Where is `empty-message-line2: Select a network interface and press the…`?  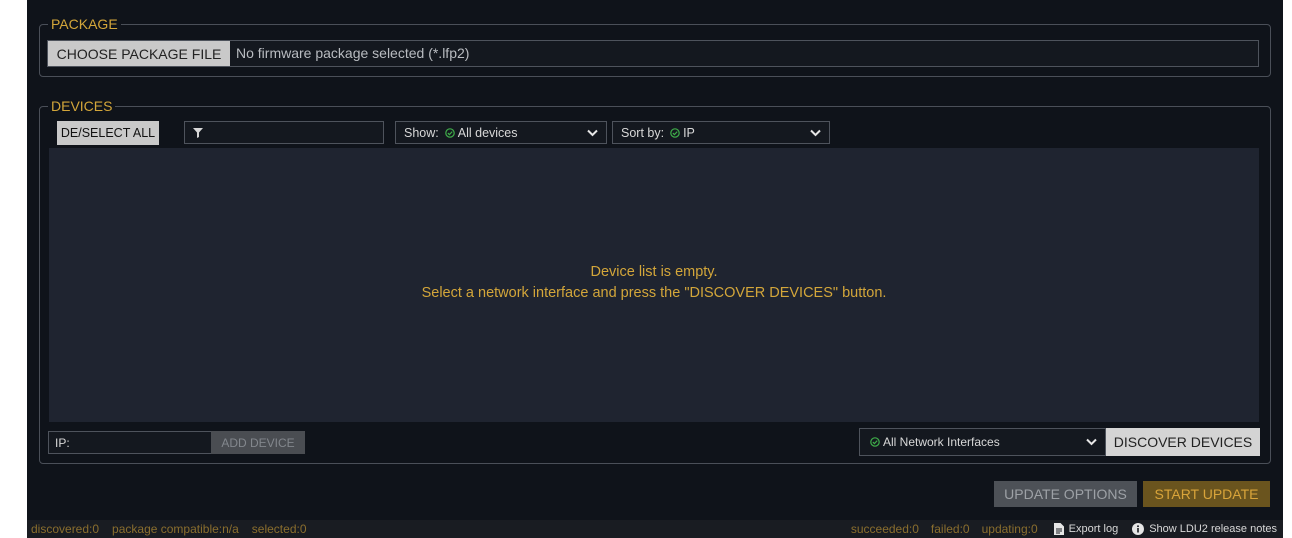 empty-message-line2: Select a network interface and press the… is located at coordinates (654, 293).